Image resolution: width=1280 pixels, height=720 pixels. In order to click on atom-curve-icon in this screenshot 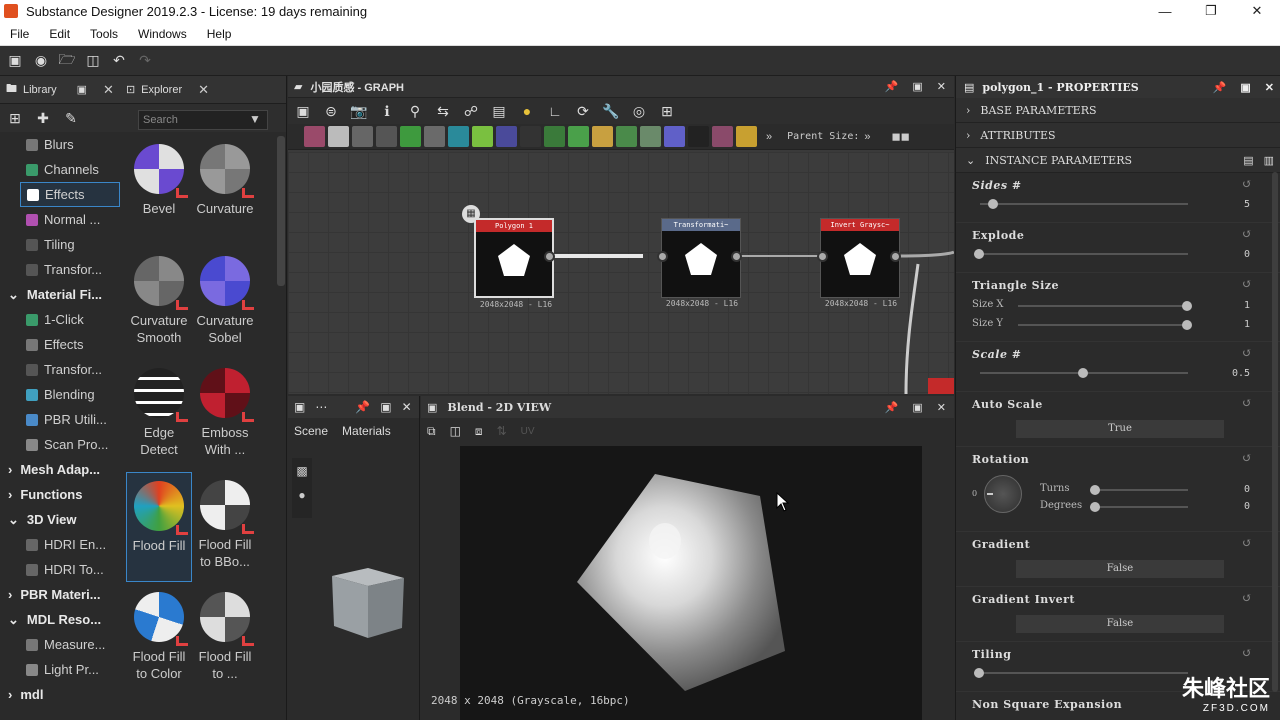, I will do `click(410, 136)`.